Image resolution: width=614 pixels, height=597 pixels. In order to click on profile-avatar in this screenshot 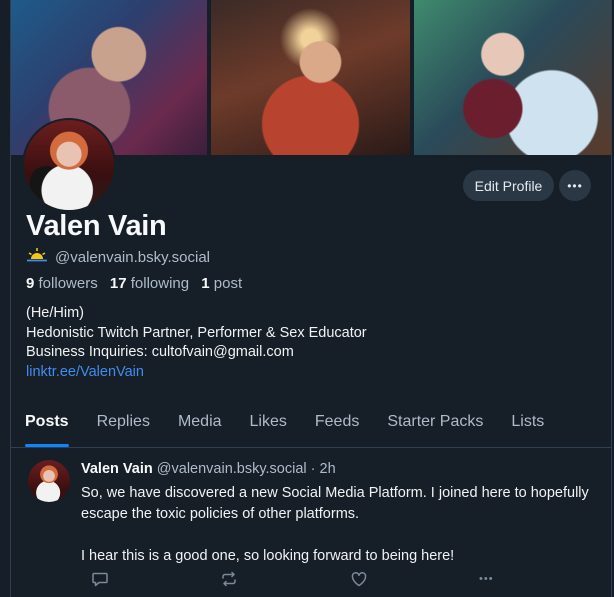, I will do `click(69, 165)`.